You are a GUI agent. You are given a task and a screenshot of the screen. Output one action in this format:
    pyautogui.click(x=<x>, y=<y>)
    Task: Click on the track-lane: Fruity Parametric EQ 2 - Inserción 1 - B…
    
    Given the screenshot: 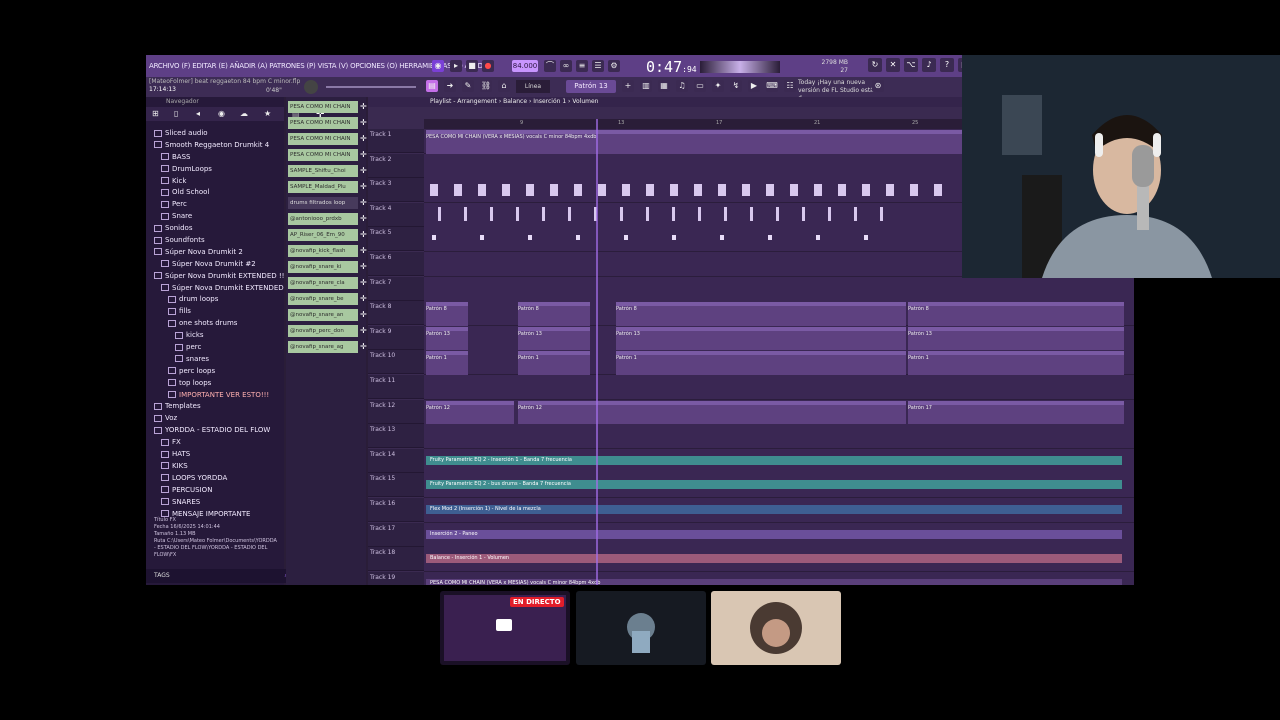 What is the action you would take?
    pyautogui.click(x=779, y=461)
    